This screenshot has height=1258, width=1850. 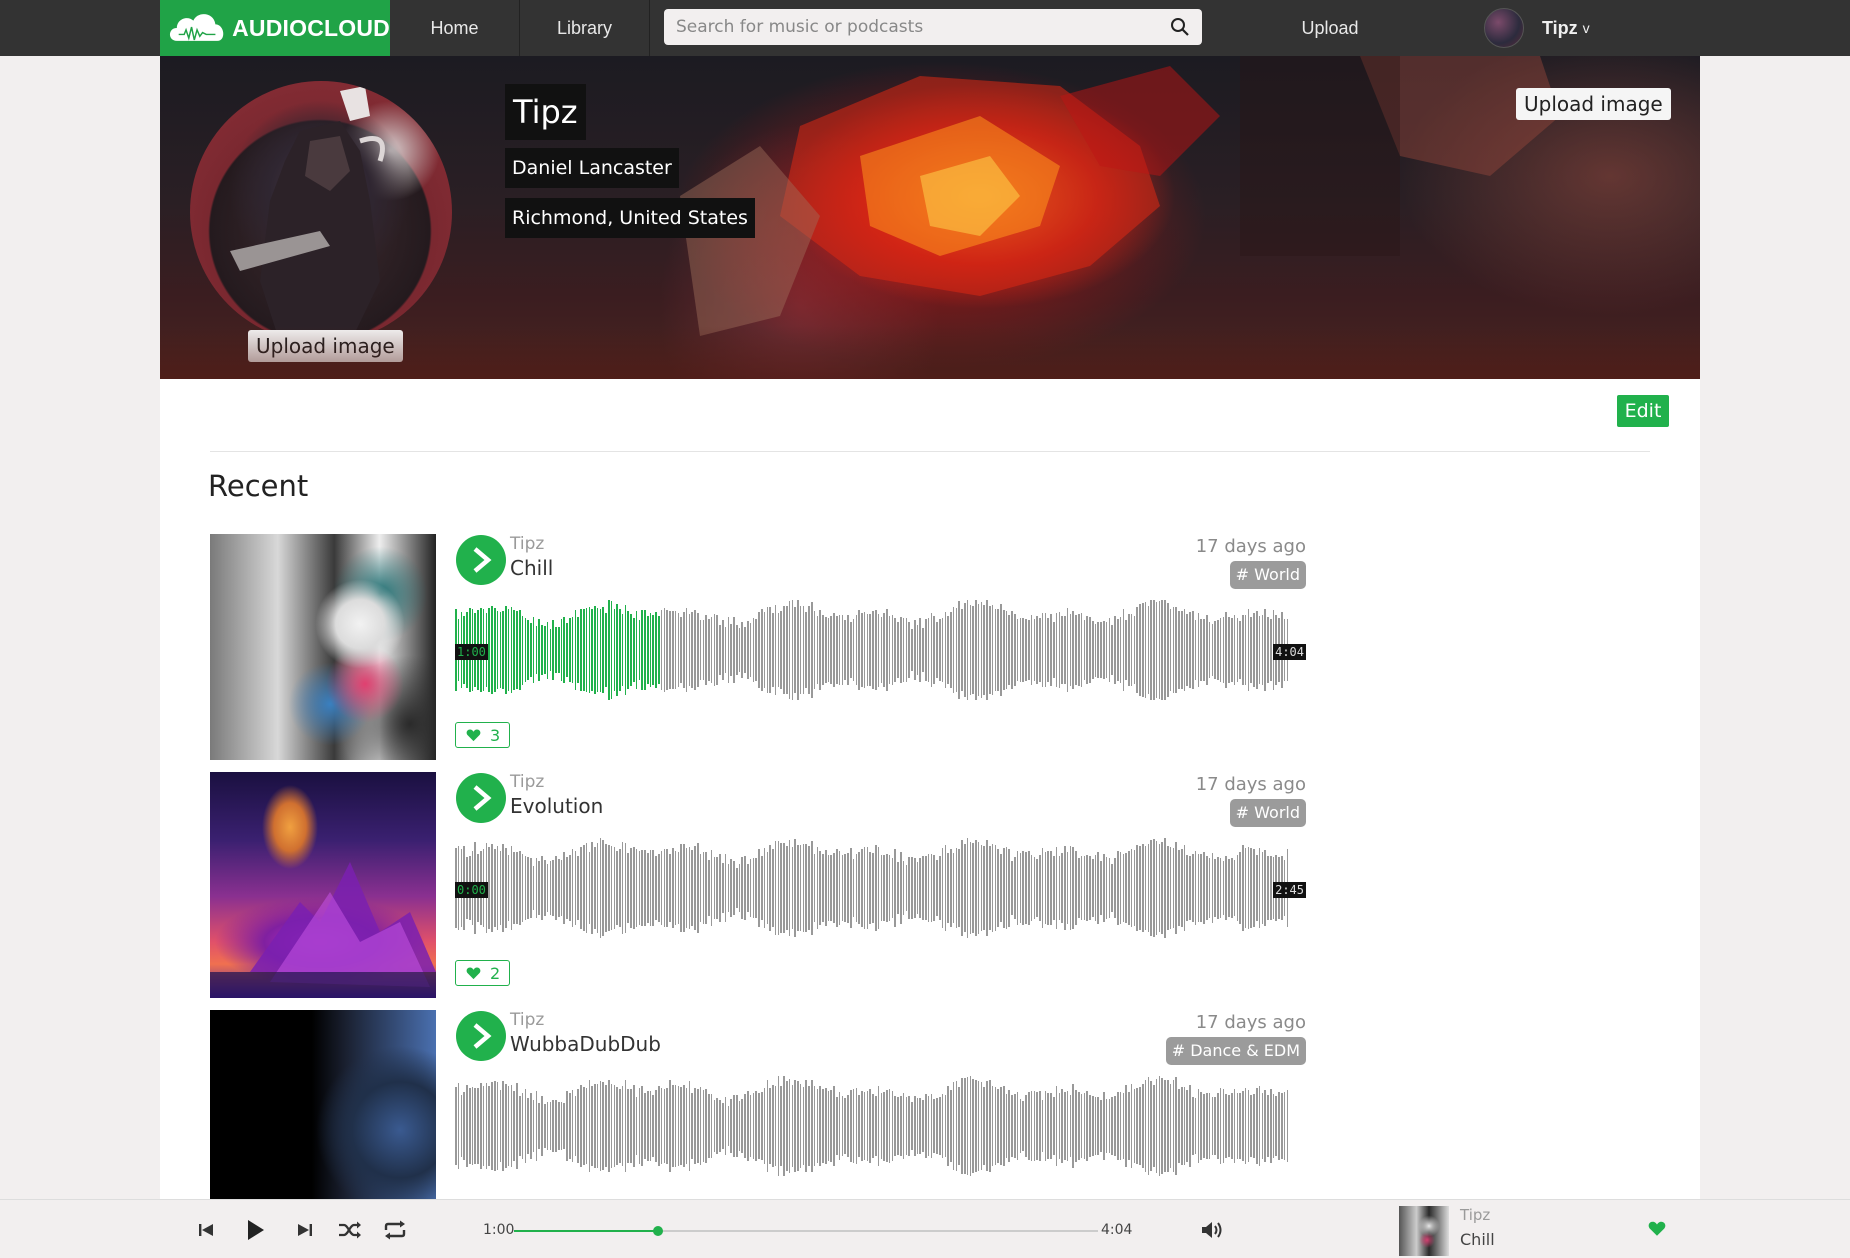 What do you see at coordinates (350, 1230) in the screenshot?
I see `shuffle-button` at bounding box center [350, 1230].